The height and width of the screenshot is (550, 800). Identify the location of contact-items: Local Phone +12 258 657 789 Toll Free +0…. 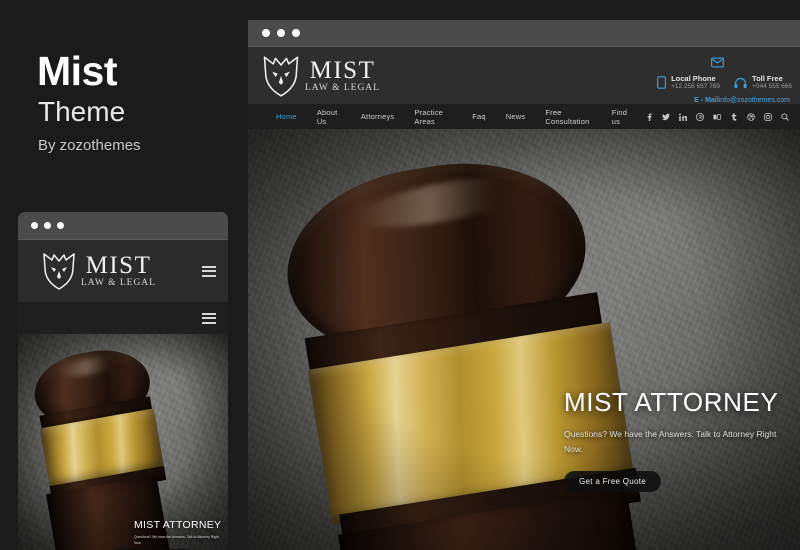
(724, 83).